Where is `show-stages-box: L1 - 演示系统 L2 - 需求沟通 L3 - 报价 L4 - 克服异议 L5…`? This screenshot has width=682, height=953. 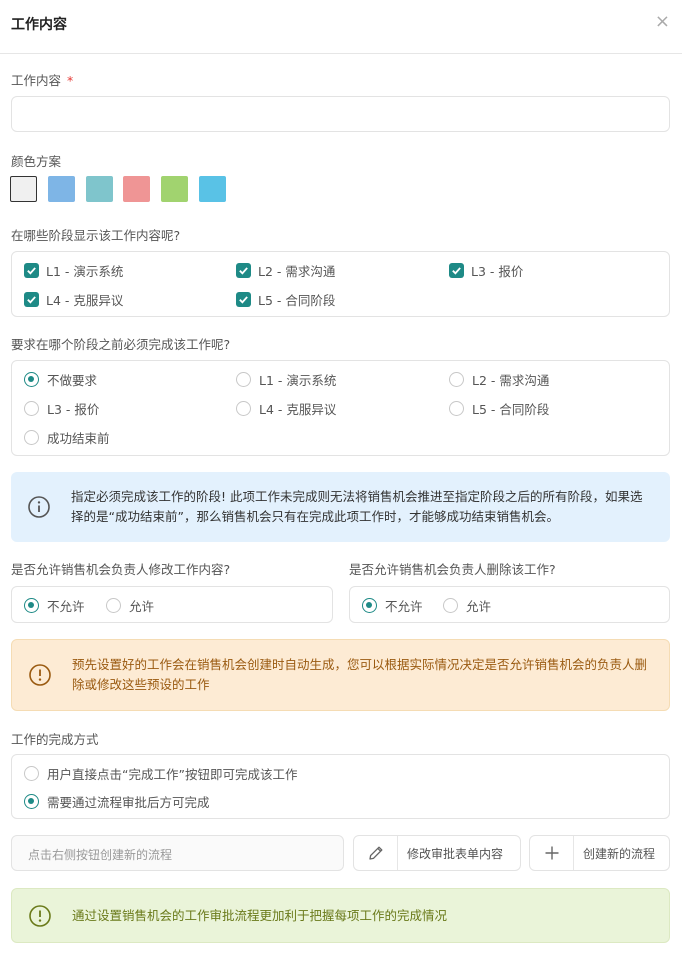 show-stages-box: L1 - 演示系统 L2 - 需求沟通 L3 - 报价 L4 - 克服异议 L5… is located at coordinates (340, 284).